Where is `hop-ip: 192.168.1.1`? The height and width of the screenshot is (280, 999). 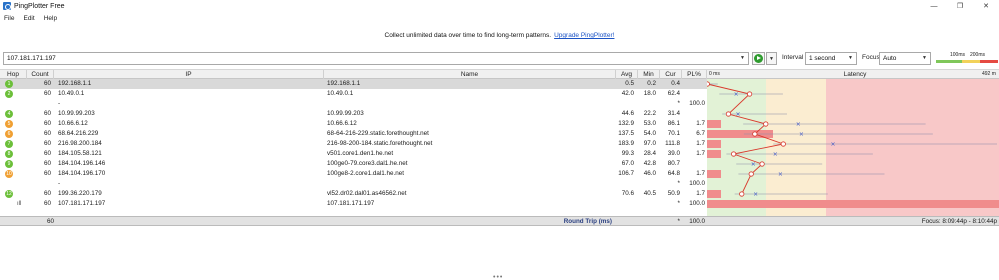
hop-ip: 192.168.1.1 is located at coordinates (75, 83).